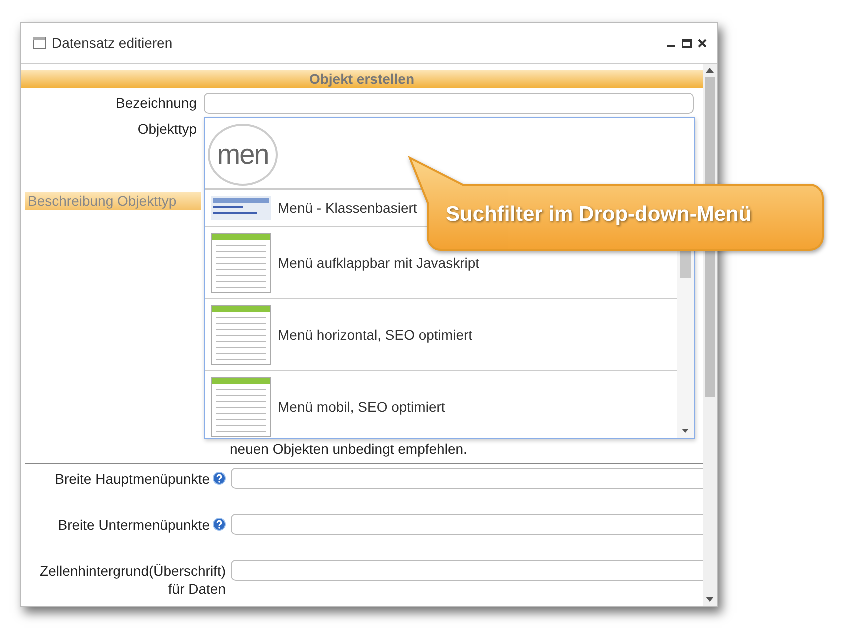  What do you see at coordinates (134, 525) in the screenshot?
I see `field-label: Breite Untermenüpunkte` at bounding box center [134, 525].